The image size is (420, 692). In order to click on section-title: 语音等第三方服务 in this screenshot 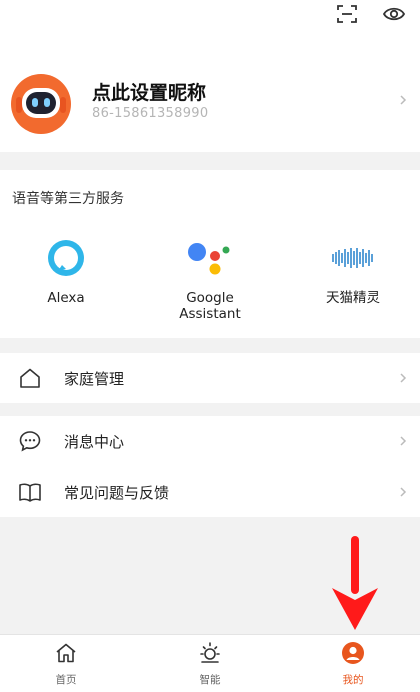, I will do `click(68, 199)`.